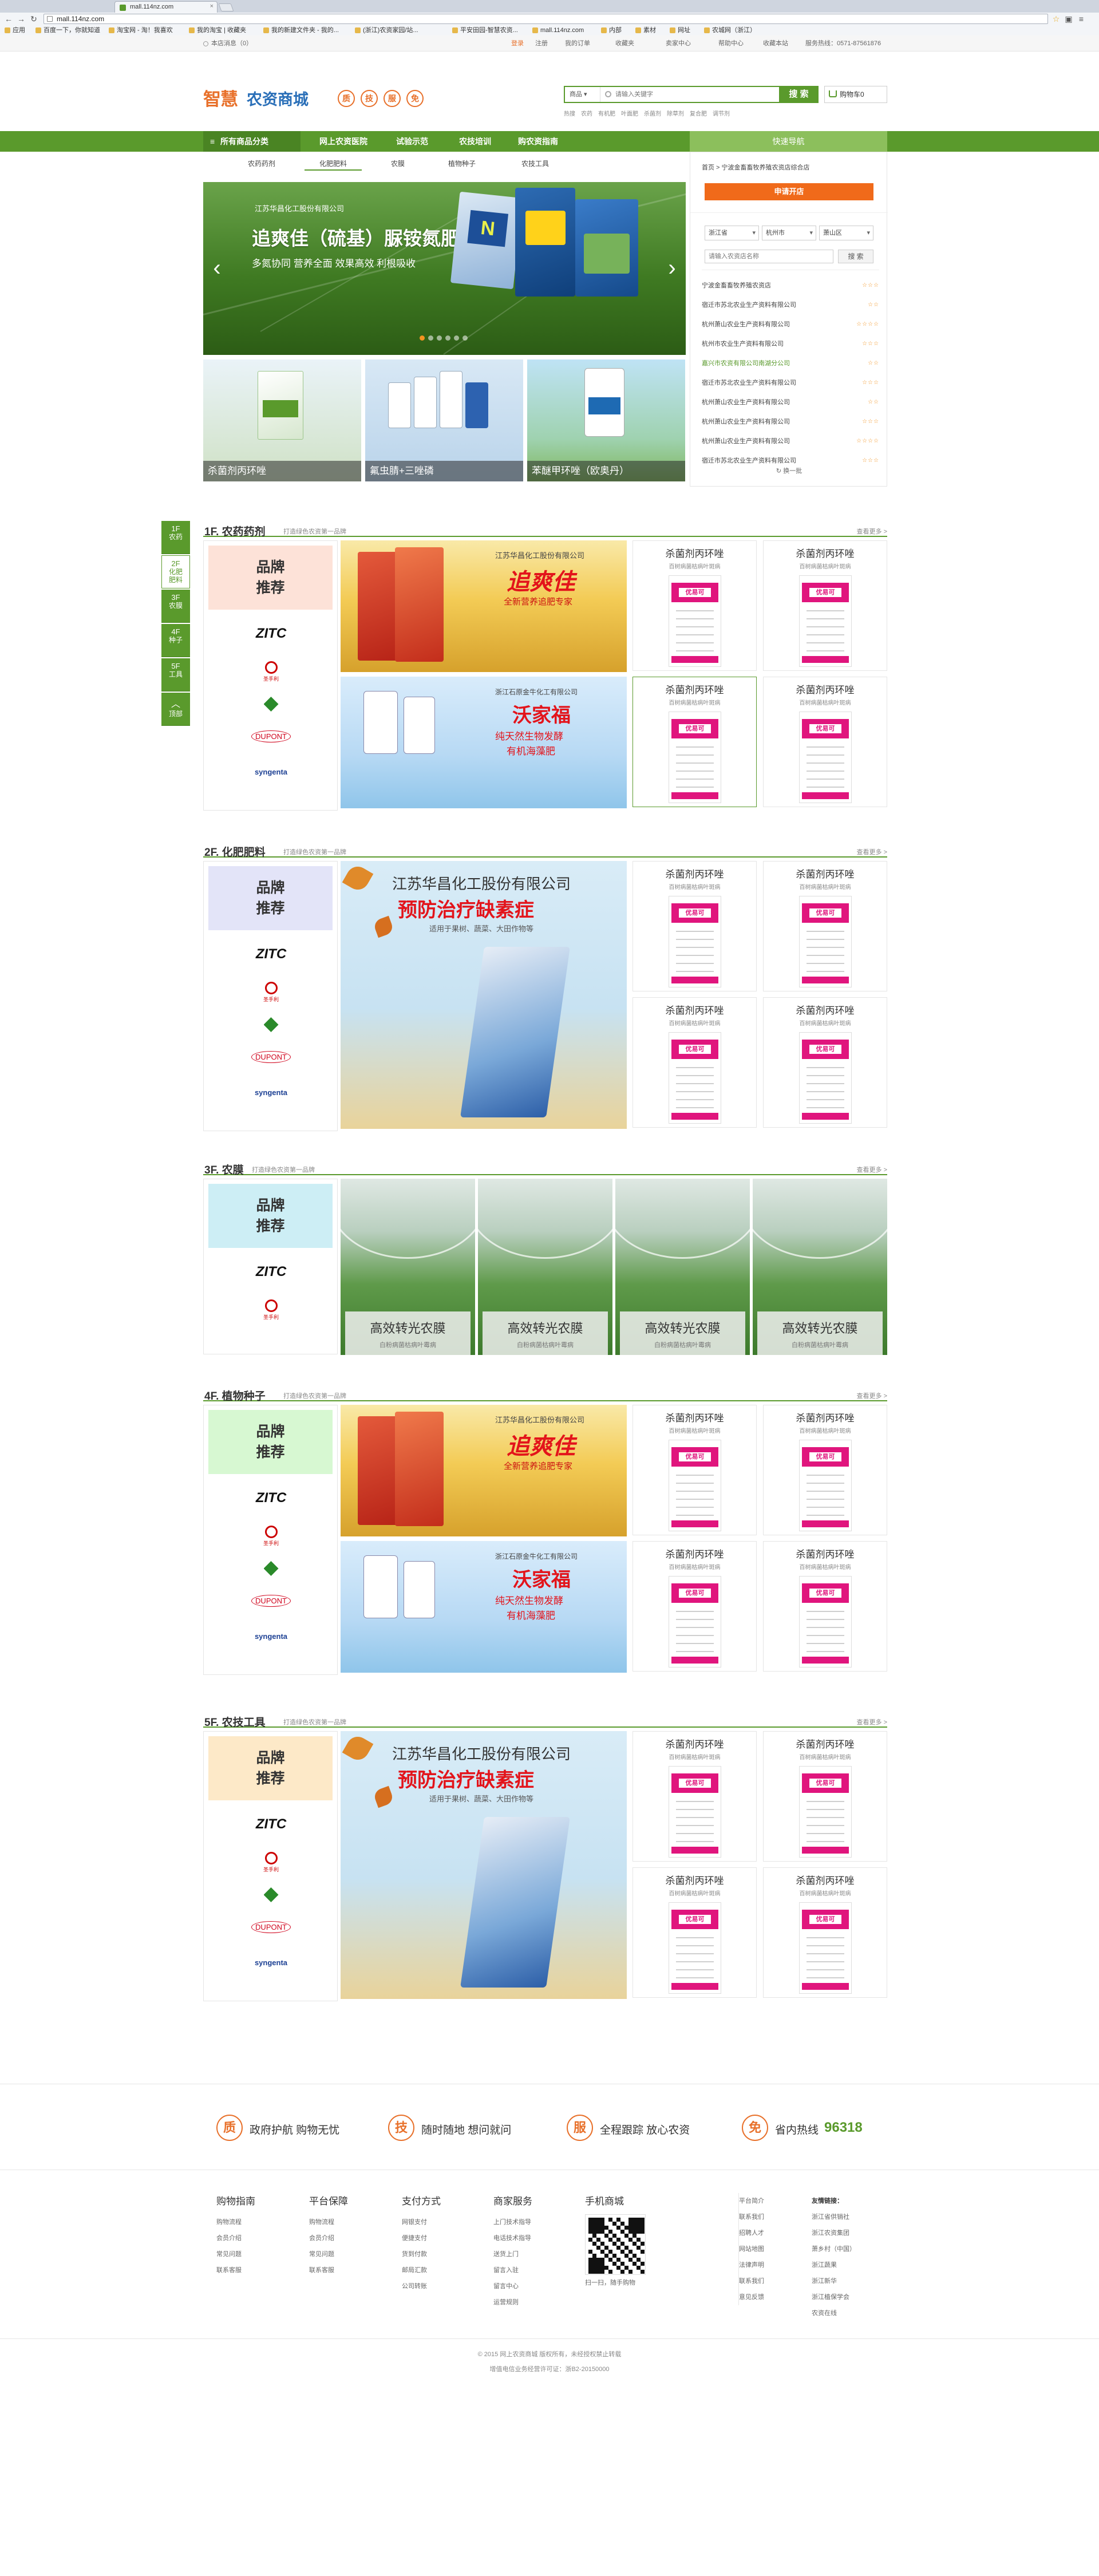 This screenshot has width=1099, height=2576. Describe the element at coordinates (271, 1498) in the screenshot. I see `brand-logo: ZITC` at that location.